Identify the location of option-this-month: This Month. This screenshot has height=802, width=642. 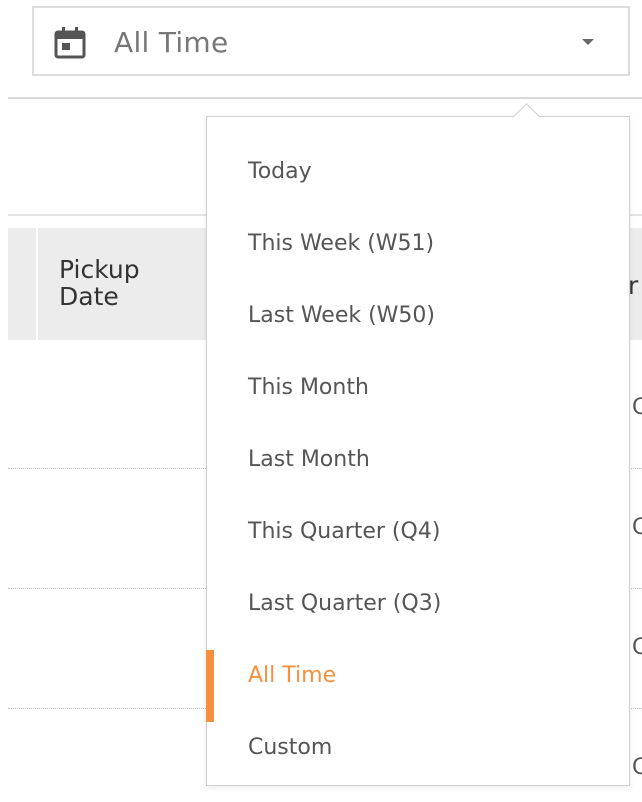
(418, 388).